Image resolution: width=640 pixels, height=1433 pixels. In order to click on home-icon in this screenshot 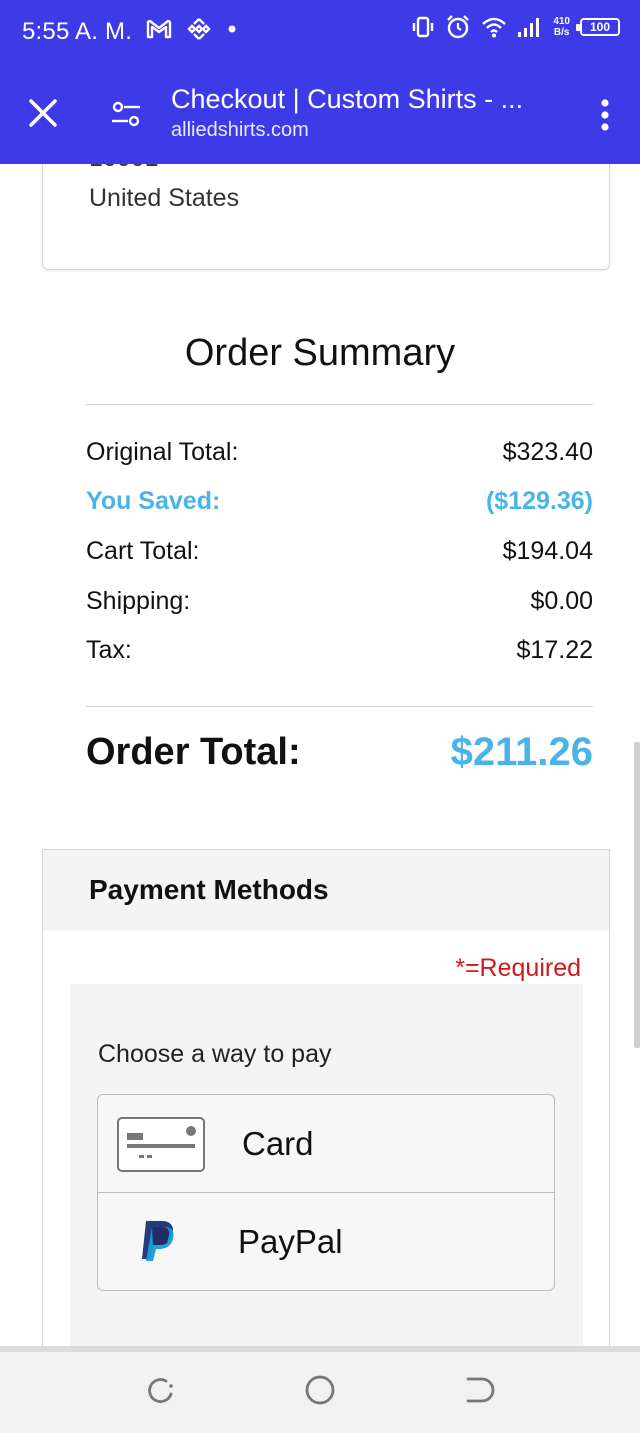, I will do `click(320, 1390)`.